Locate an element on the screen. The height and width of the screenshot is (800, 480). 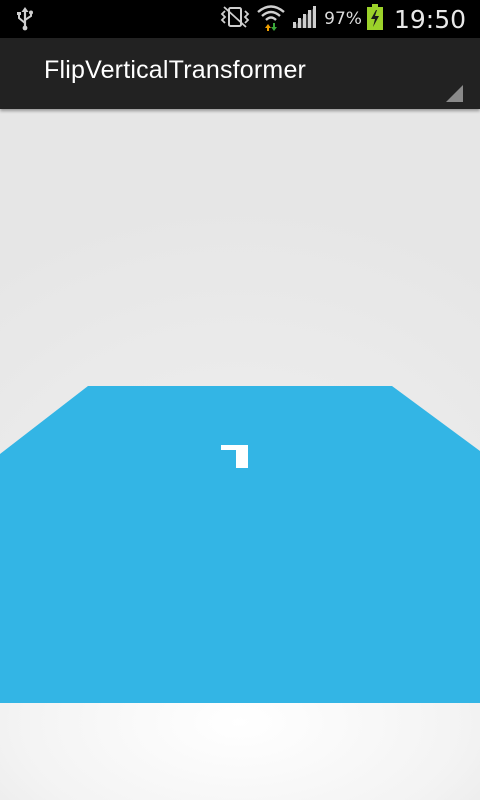
signal-icon is located at coordinates (304, 19).